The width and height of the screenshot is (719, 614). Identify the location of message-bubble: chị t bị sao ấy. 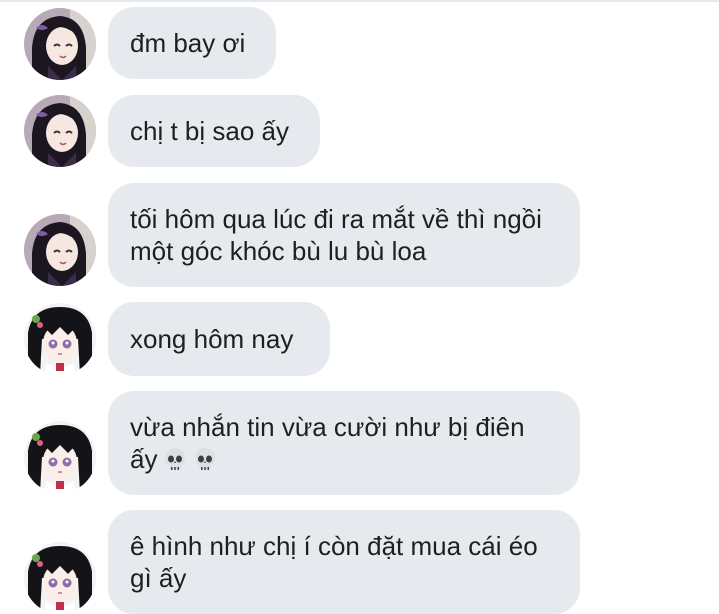
(214, 131).